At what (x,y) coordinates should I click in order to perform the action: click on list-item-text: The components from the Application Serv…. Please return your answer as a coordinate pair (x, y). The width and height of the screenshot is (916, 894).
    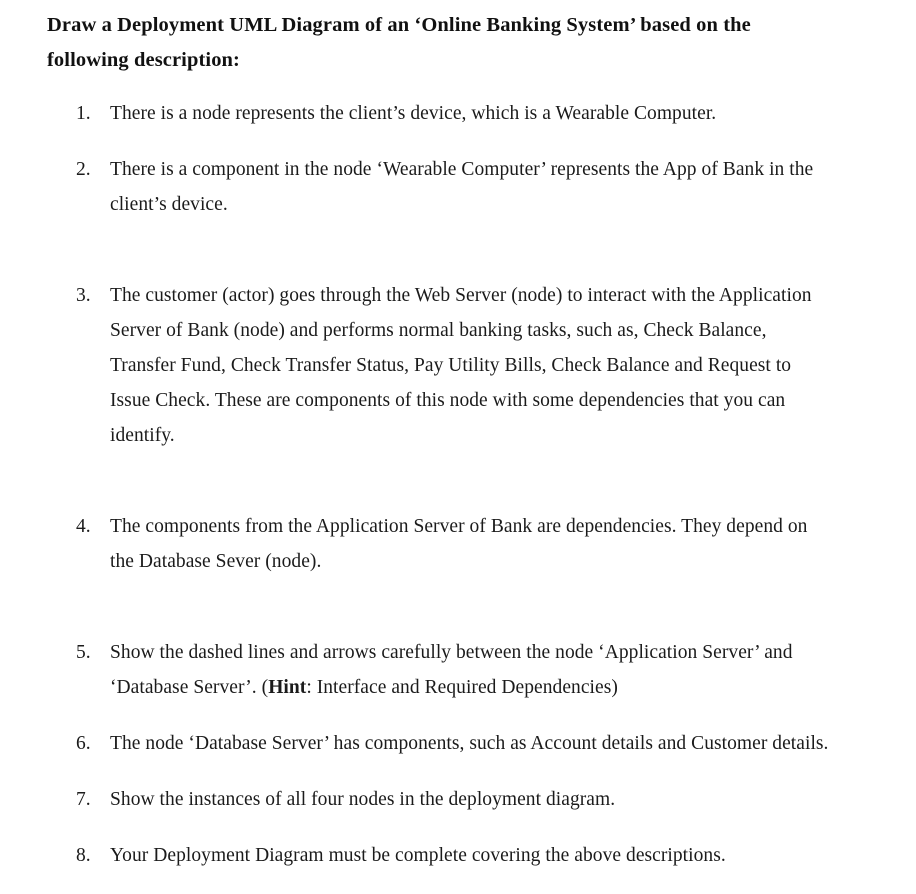
    Looking at the image, I should click on (459, 544).